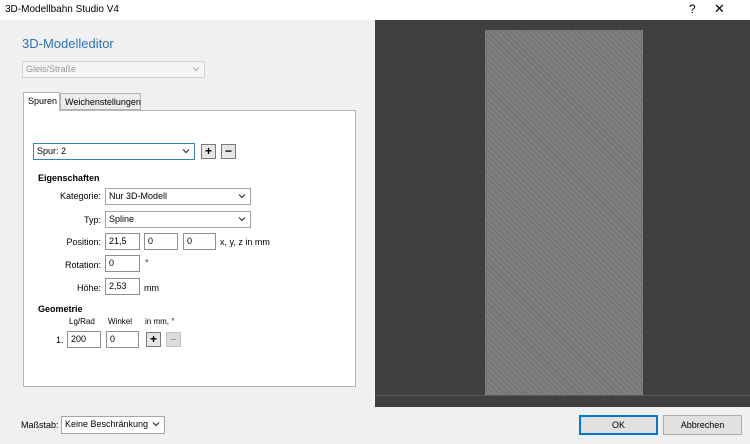  I want to click on rotation-label: Rotation:, so click(82, 265).